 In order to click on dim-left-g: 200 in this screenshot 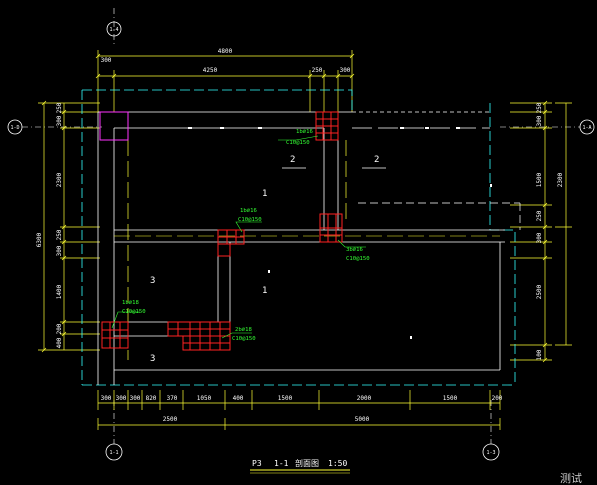, I will do `click(59, 328)`.